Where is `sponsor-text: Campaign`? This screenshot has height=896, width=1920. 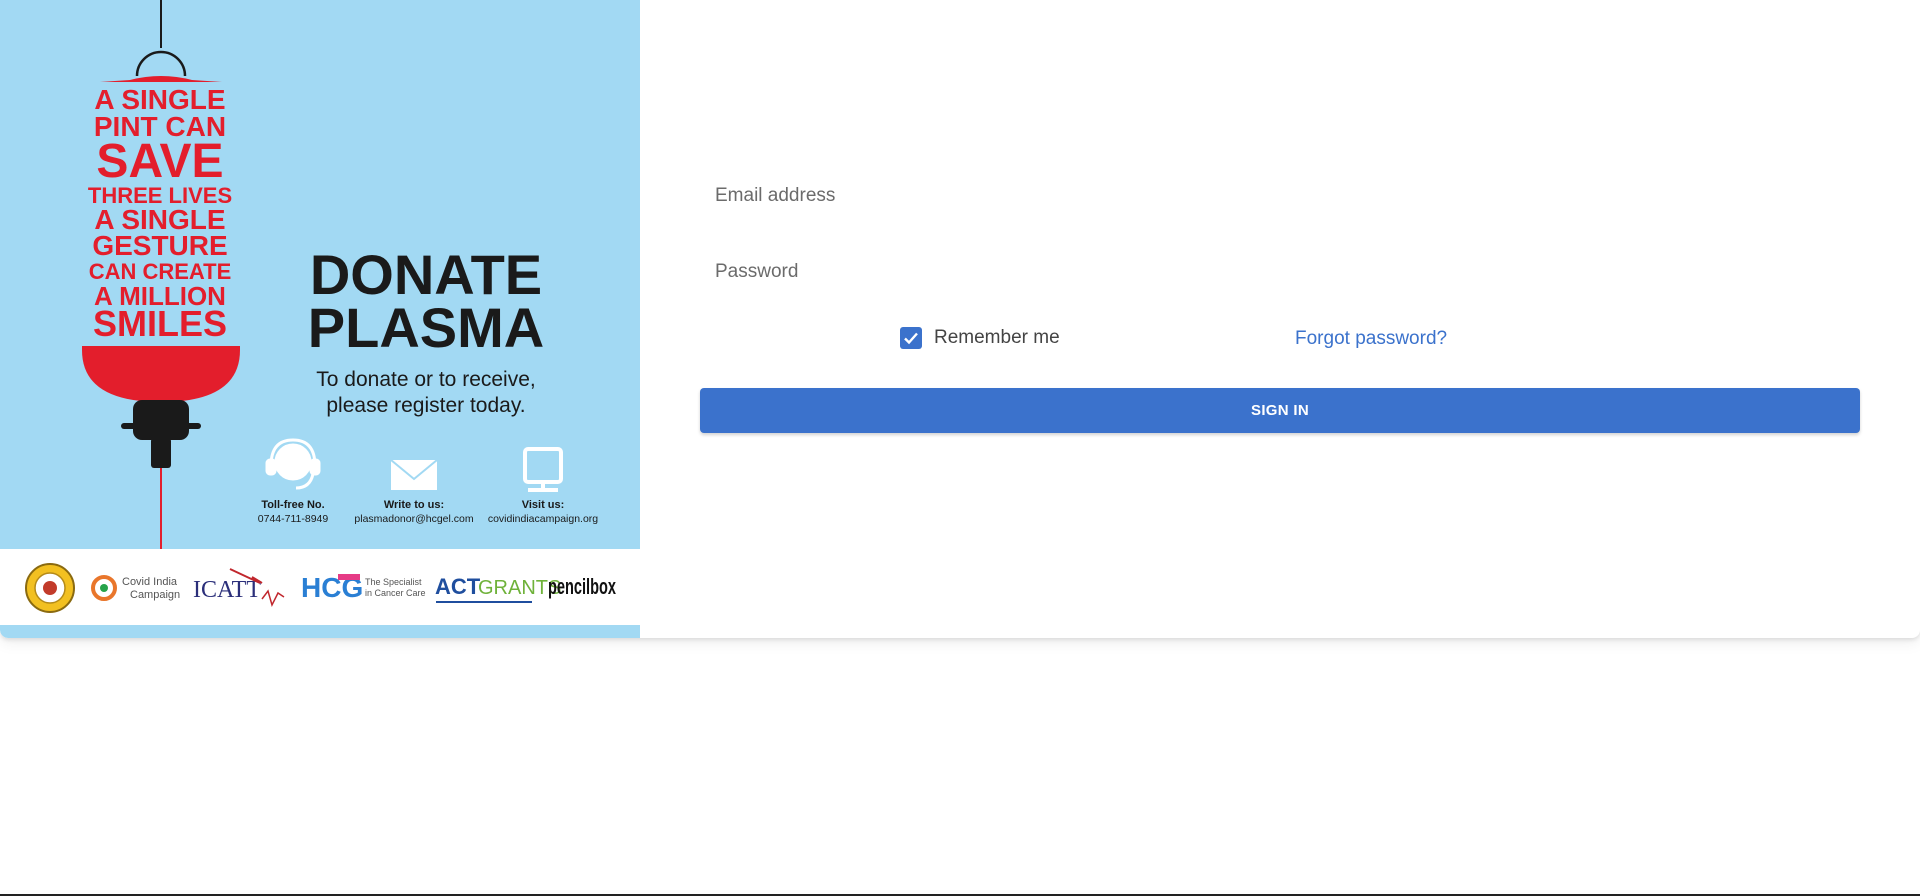
sponsor-text: Campaign is located at coordinates (155, 595).